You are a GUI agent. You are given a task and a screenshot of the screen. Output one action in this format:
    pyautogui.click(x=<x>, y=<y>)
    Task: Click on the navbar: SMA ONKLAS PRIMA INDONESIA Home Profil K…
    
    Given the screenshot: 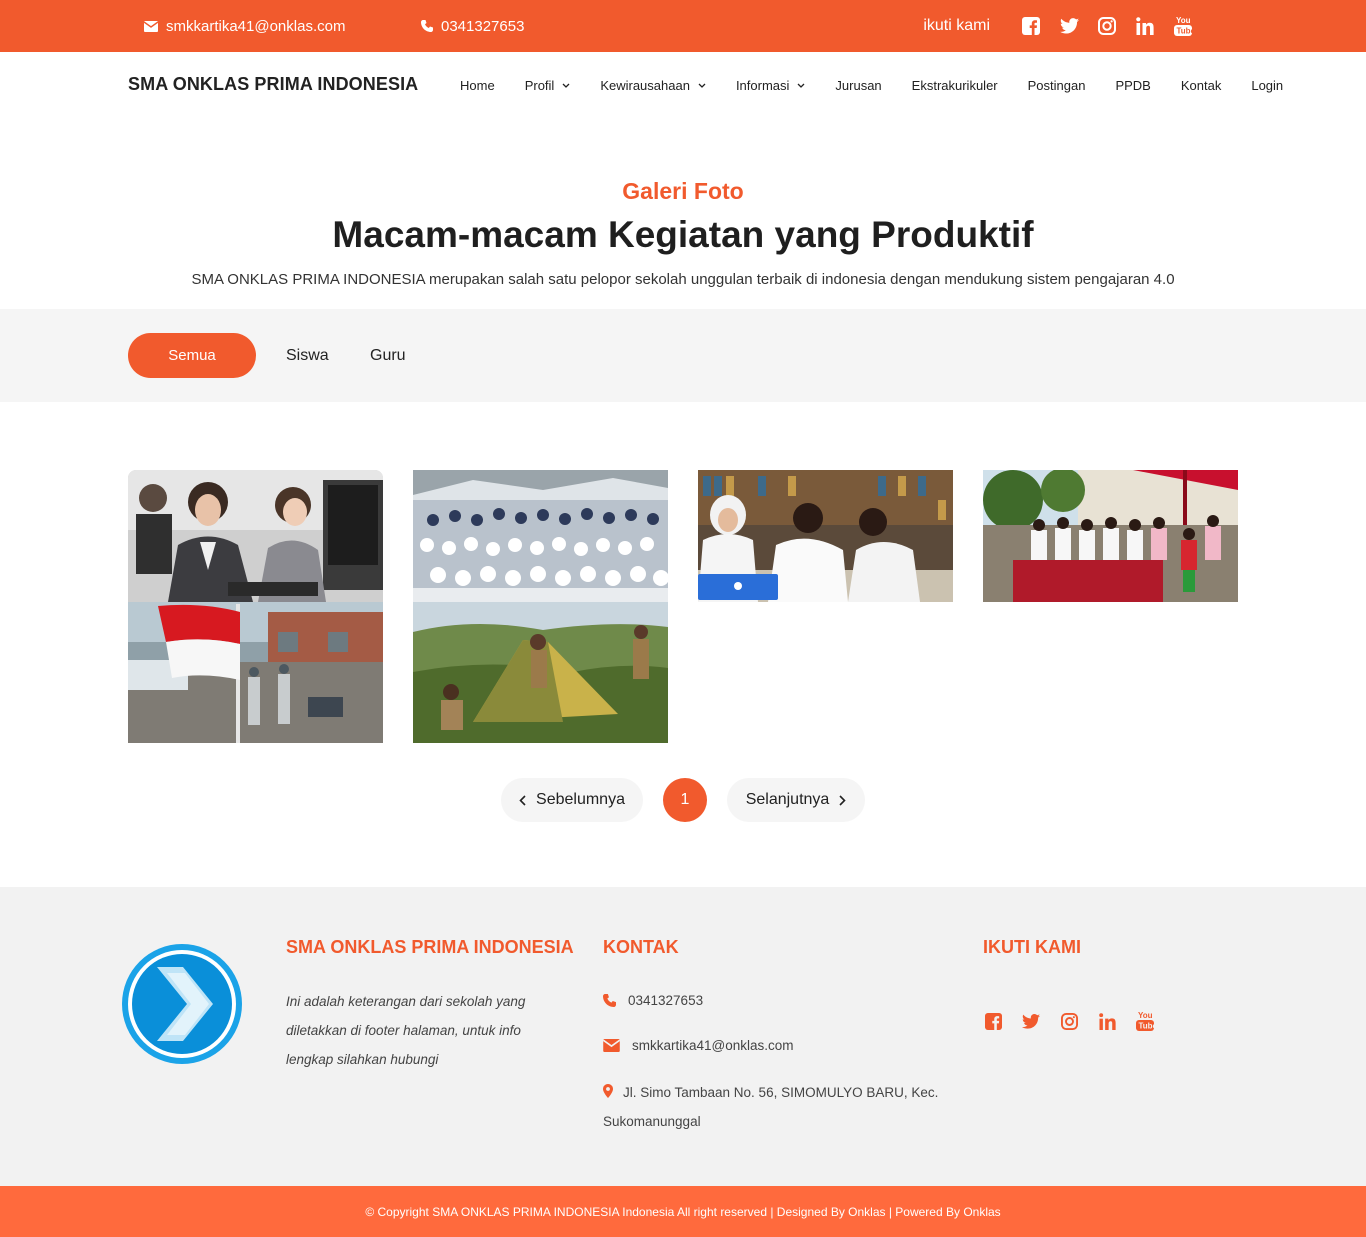 What is the action you would take?
    pyautogui.click(x=683, y=85)
    